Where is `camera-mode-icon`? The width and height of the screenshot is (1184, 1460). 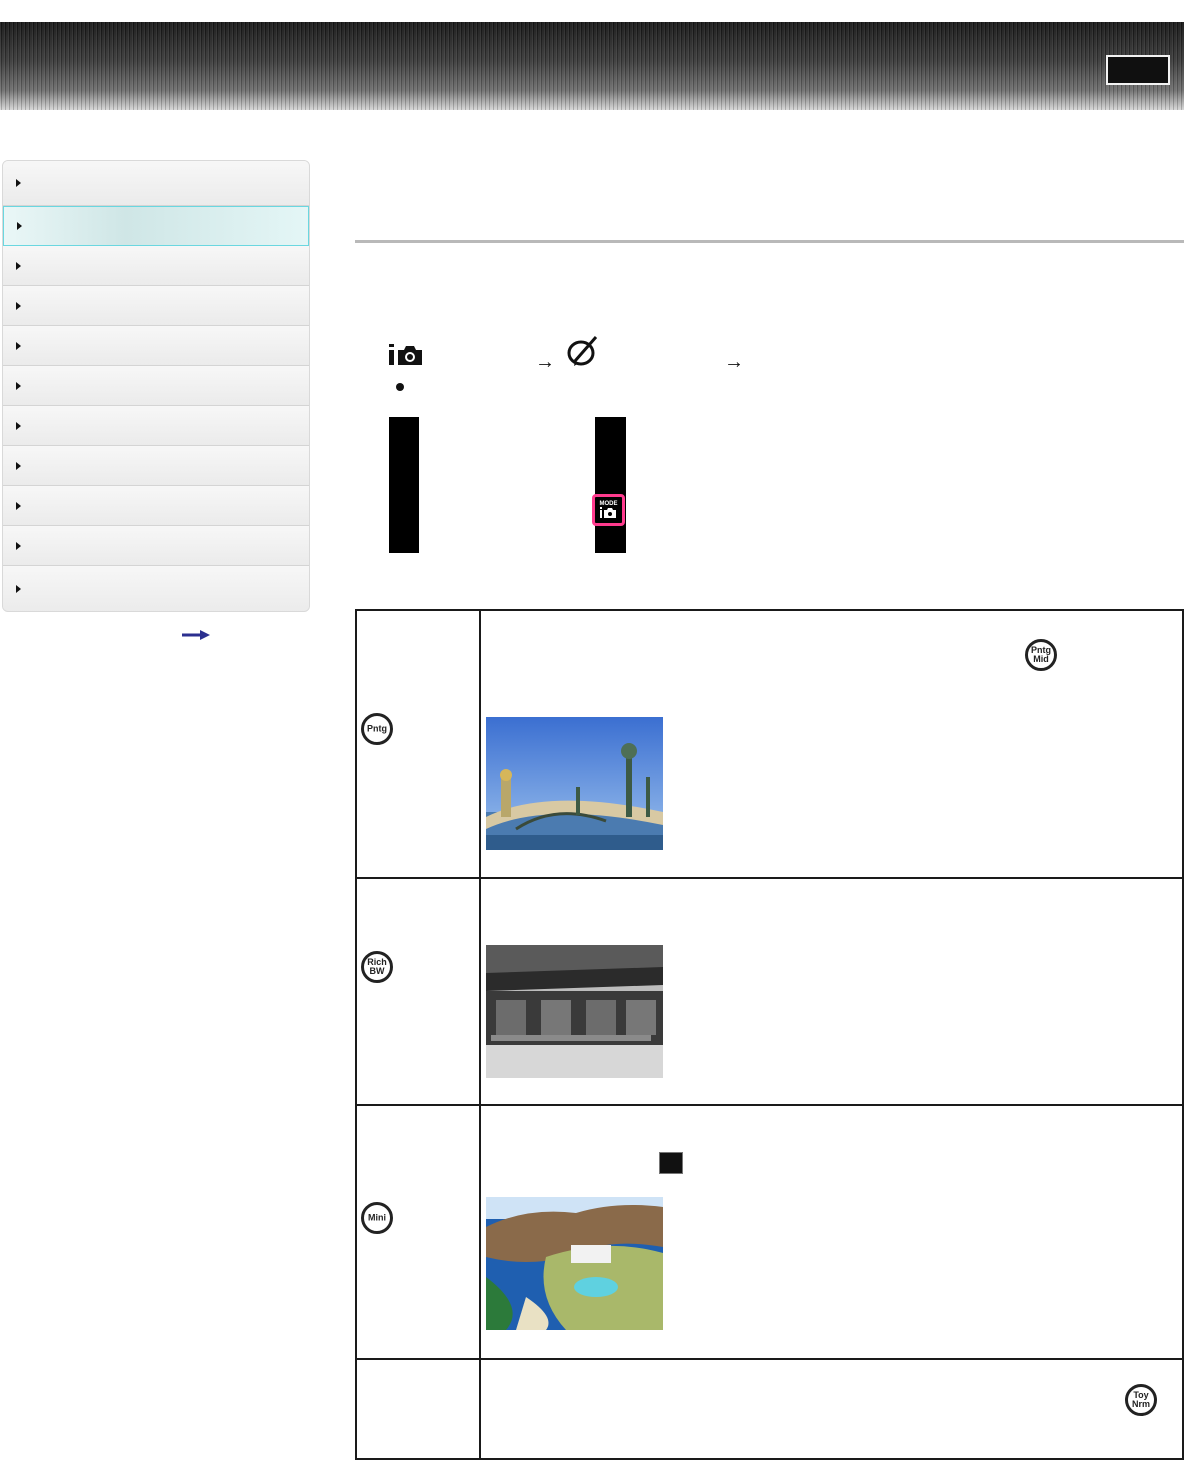 camera-mode-icon is located at coordinates (407, 356).